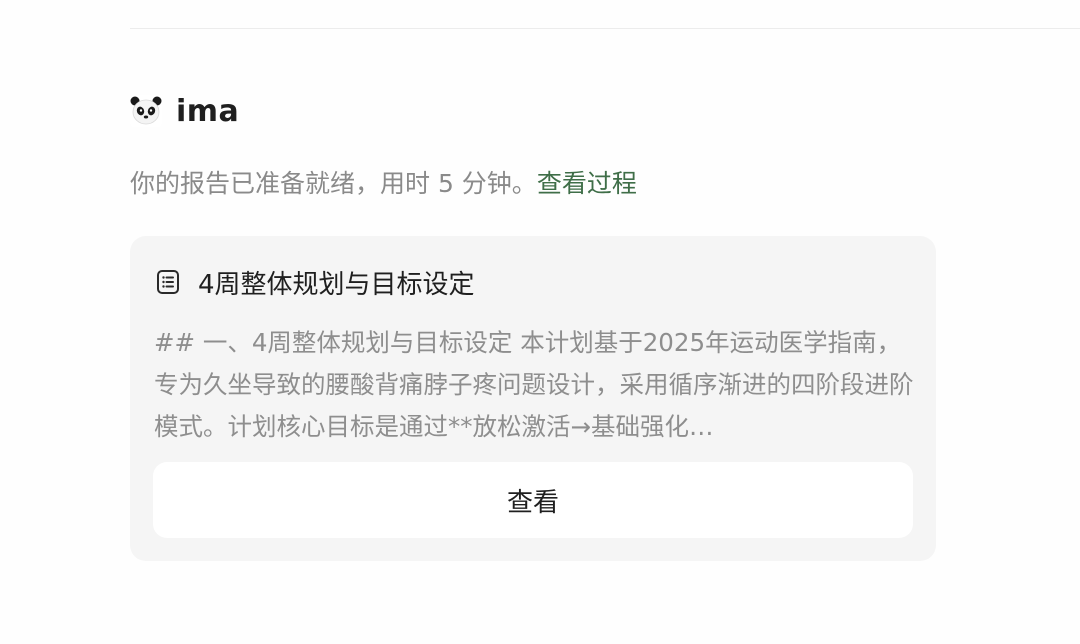 This screenshot has width=1080, height=644. What do you see at coordinates (533, 500) in the screenshot?
I see `view-report-button: 查看` at bounding box center [533, 500].